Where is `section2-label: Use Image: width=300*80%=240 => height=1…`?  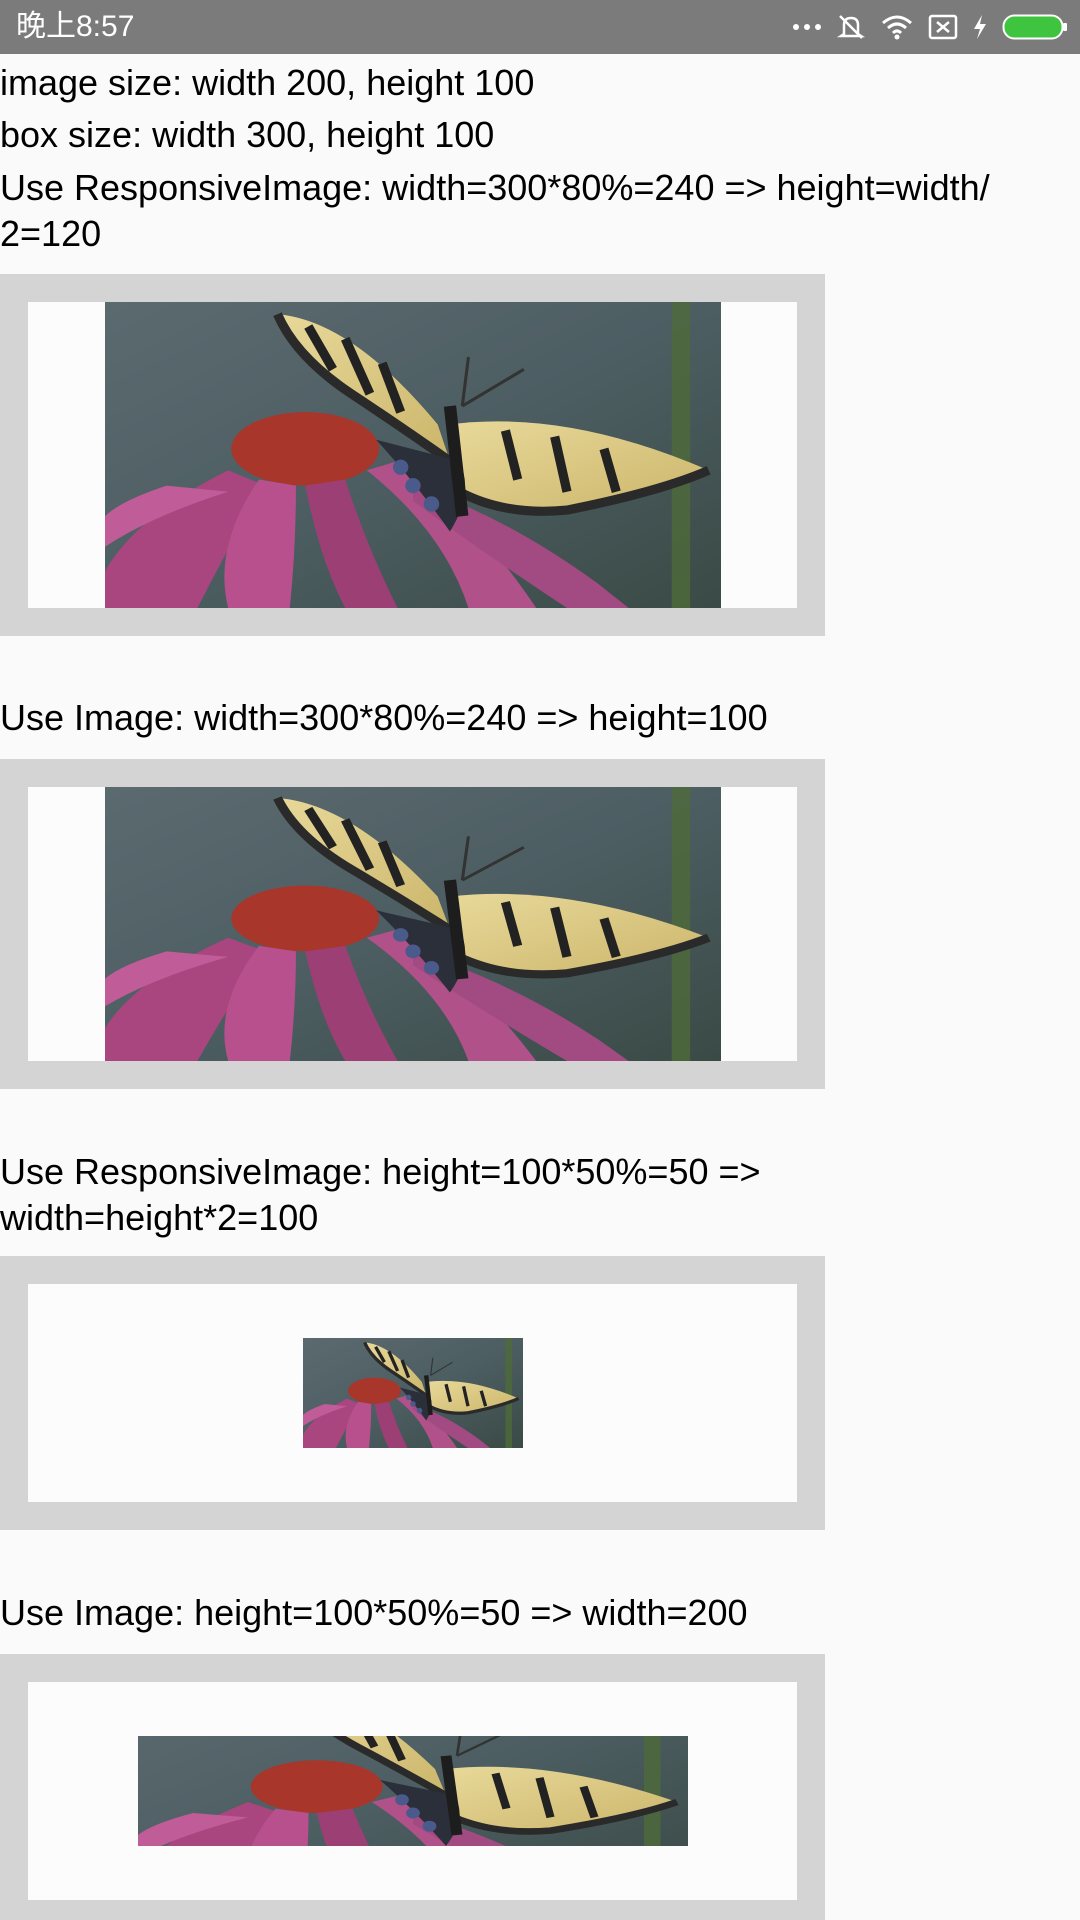 section2-label: Use Image: width=300*80%=240 => height=1… is located at coordinates (384, 717).